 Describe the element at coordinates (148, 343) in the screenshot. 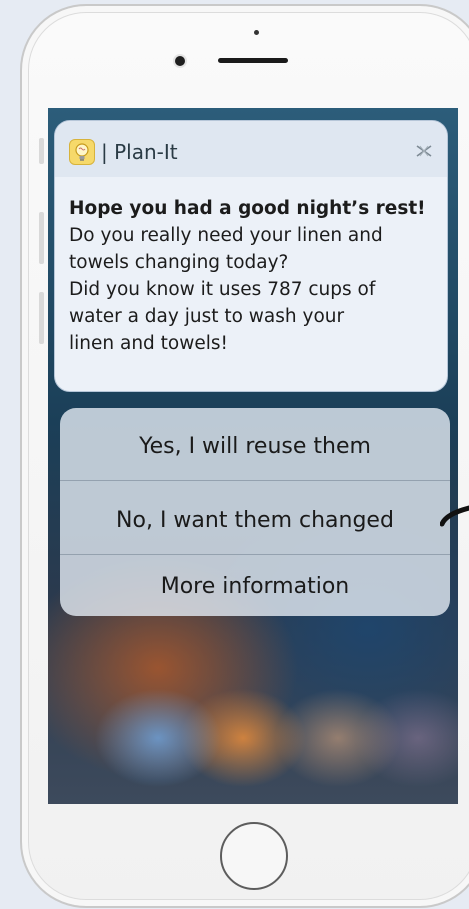

I see `notification-line: linen and towels!` at that location.